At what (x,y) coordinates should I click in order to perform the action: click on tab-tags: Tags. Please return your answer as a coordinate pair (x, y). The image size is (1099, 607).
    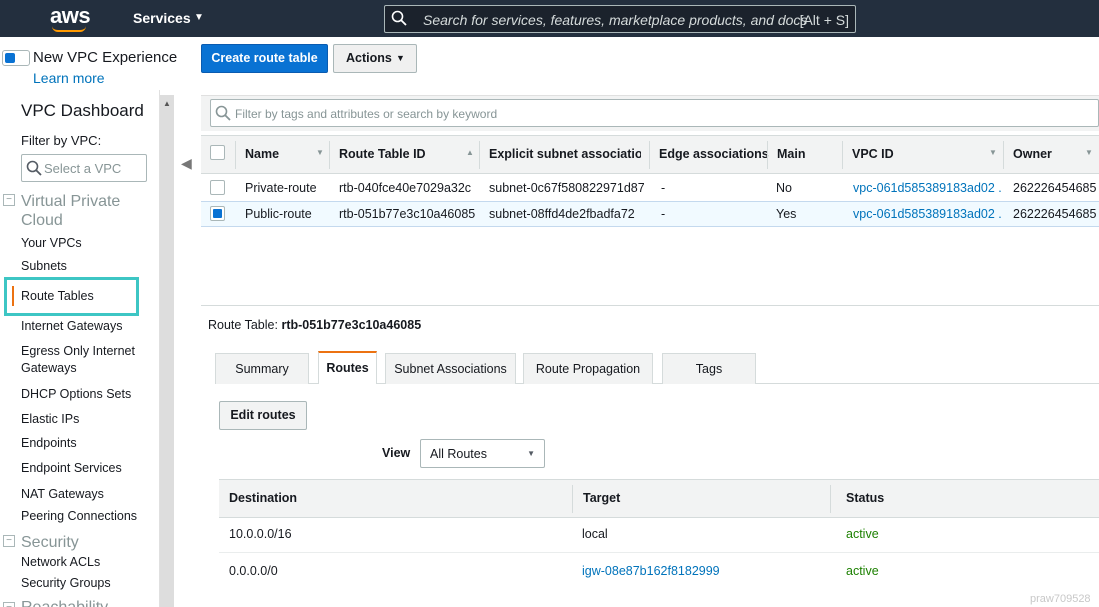
    Looking at the image, I should click on (709, 368).